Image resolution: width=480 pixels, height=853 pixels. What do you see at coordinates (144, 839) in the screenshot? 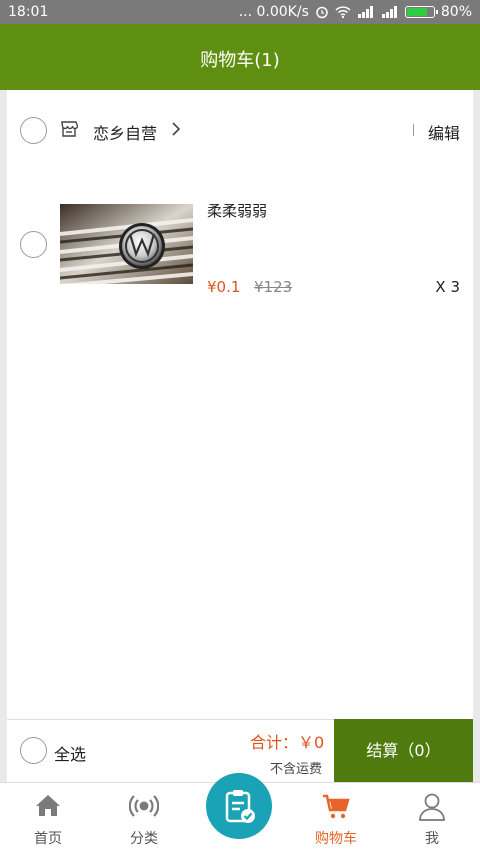
I see `tab-label: 分类` at bounding box center [144, 839].